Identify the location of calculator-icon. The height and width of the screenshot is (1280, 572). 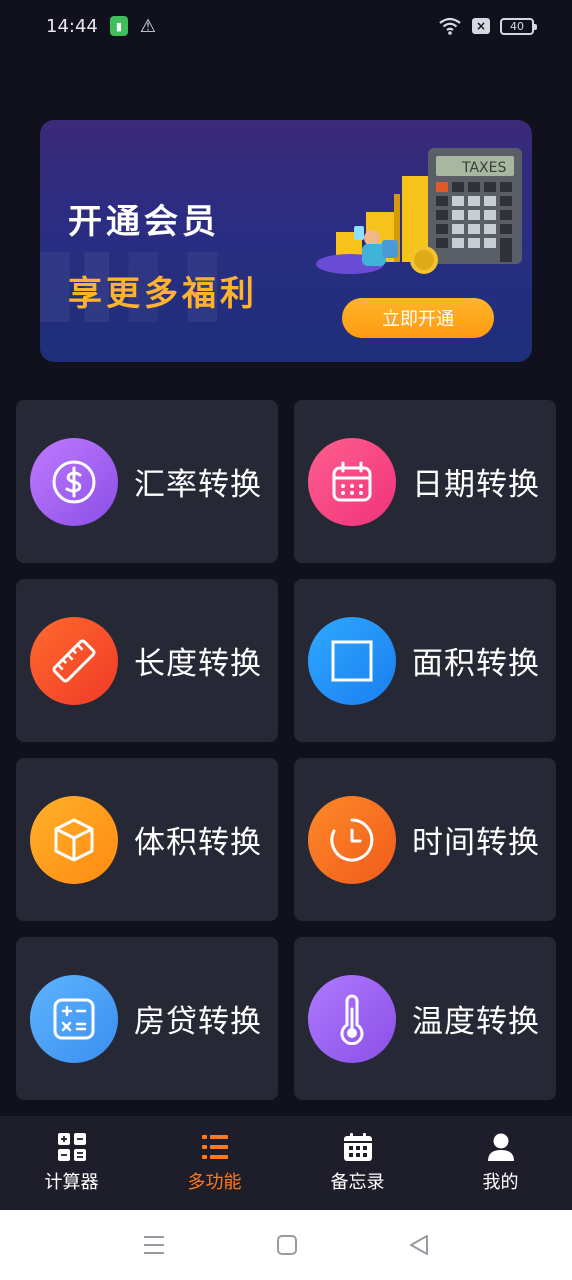
(74, 1018).